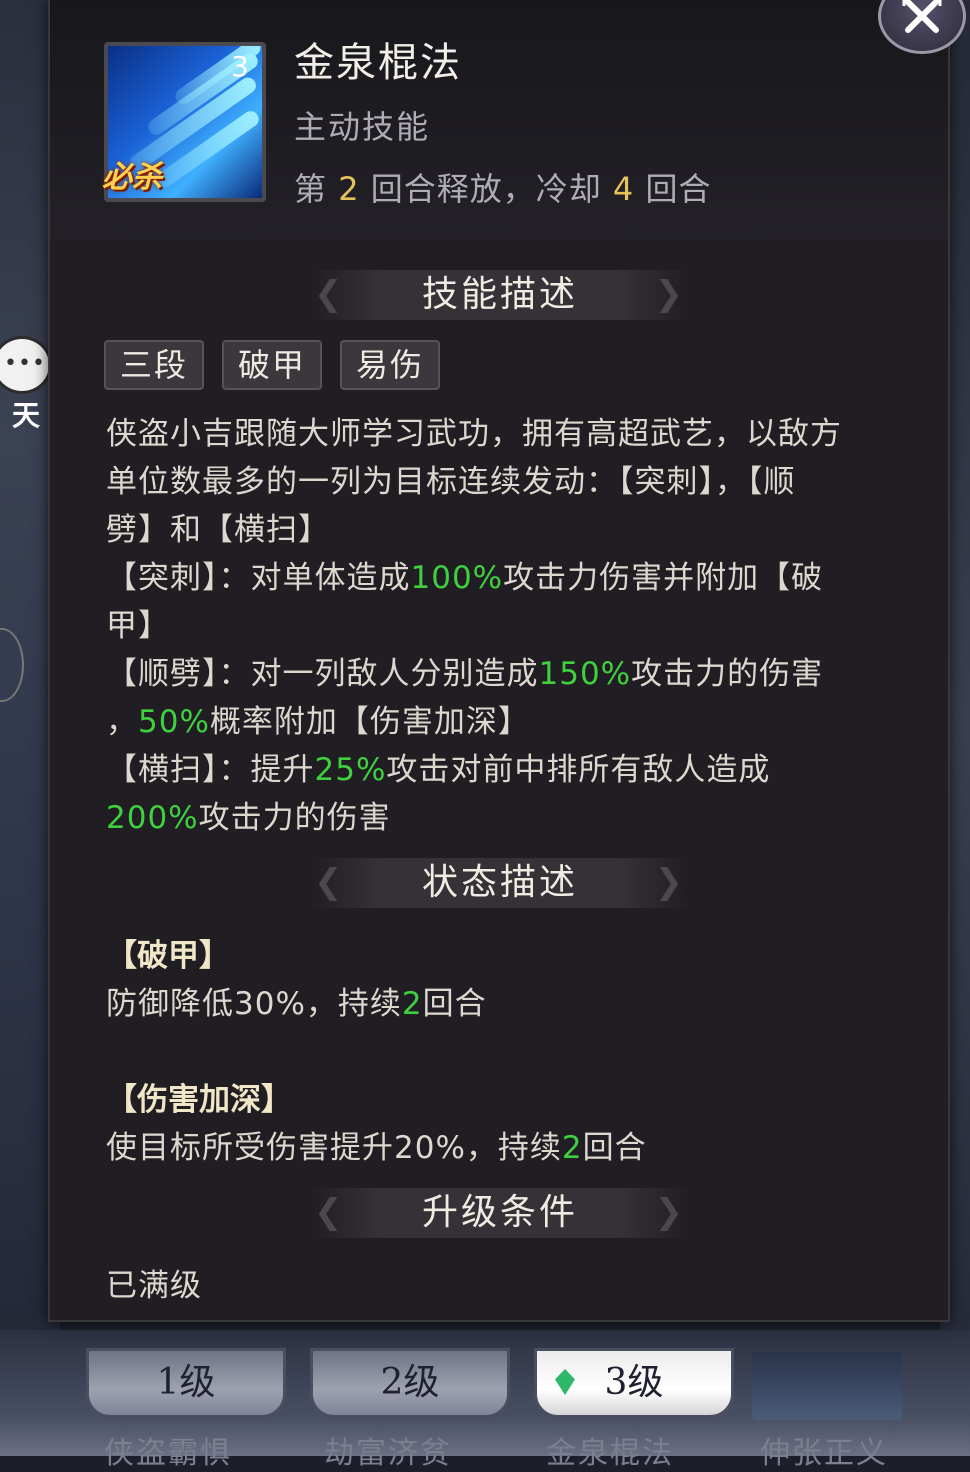 The width and height of the screenshot is (970, 1472). Describe the element at coordinates (349, 189) in the screenshot. I see `cast-round: 2` at that location.